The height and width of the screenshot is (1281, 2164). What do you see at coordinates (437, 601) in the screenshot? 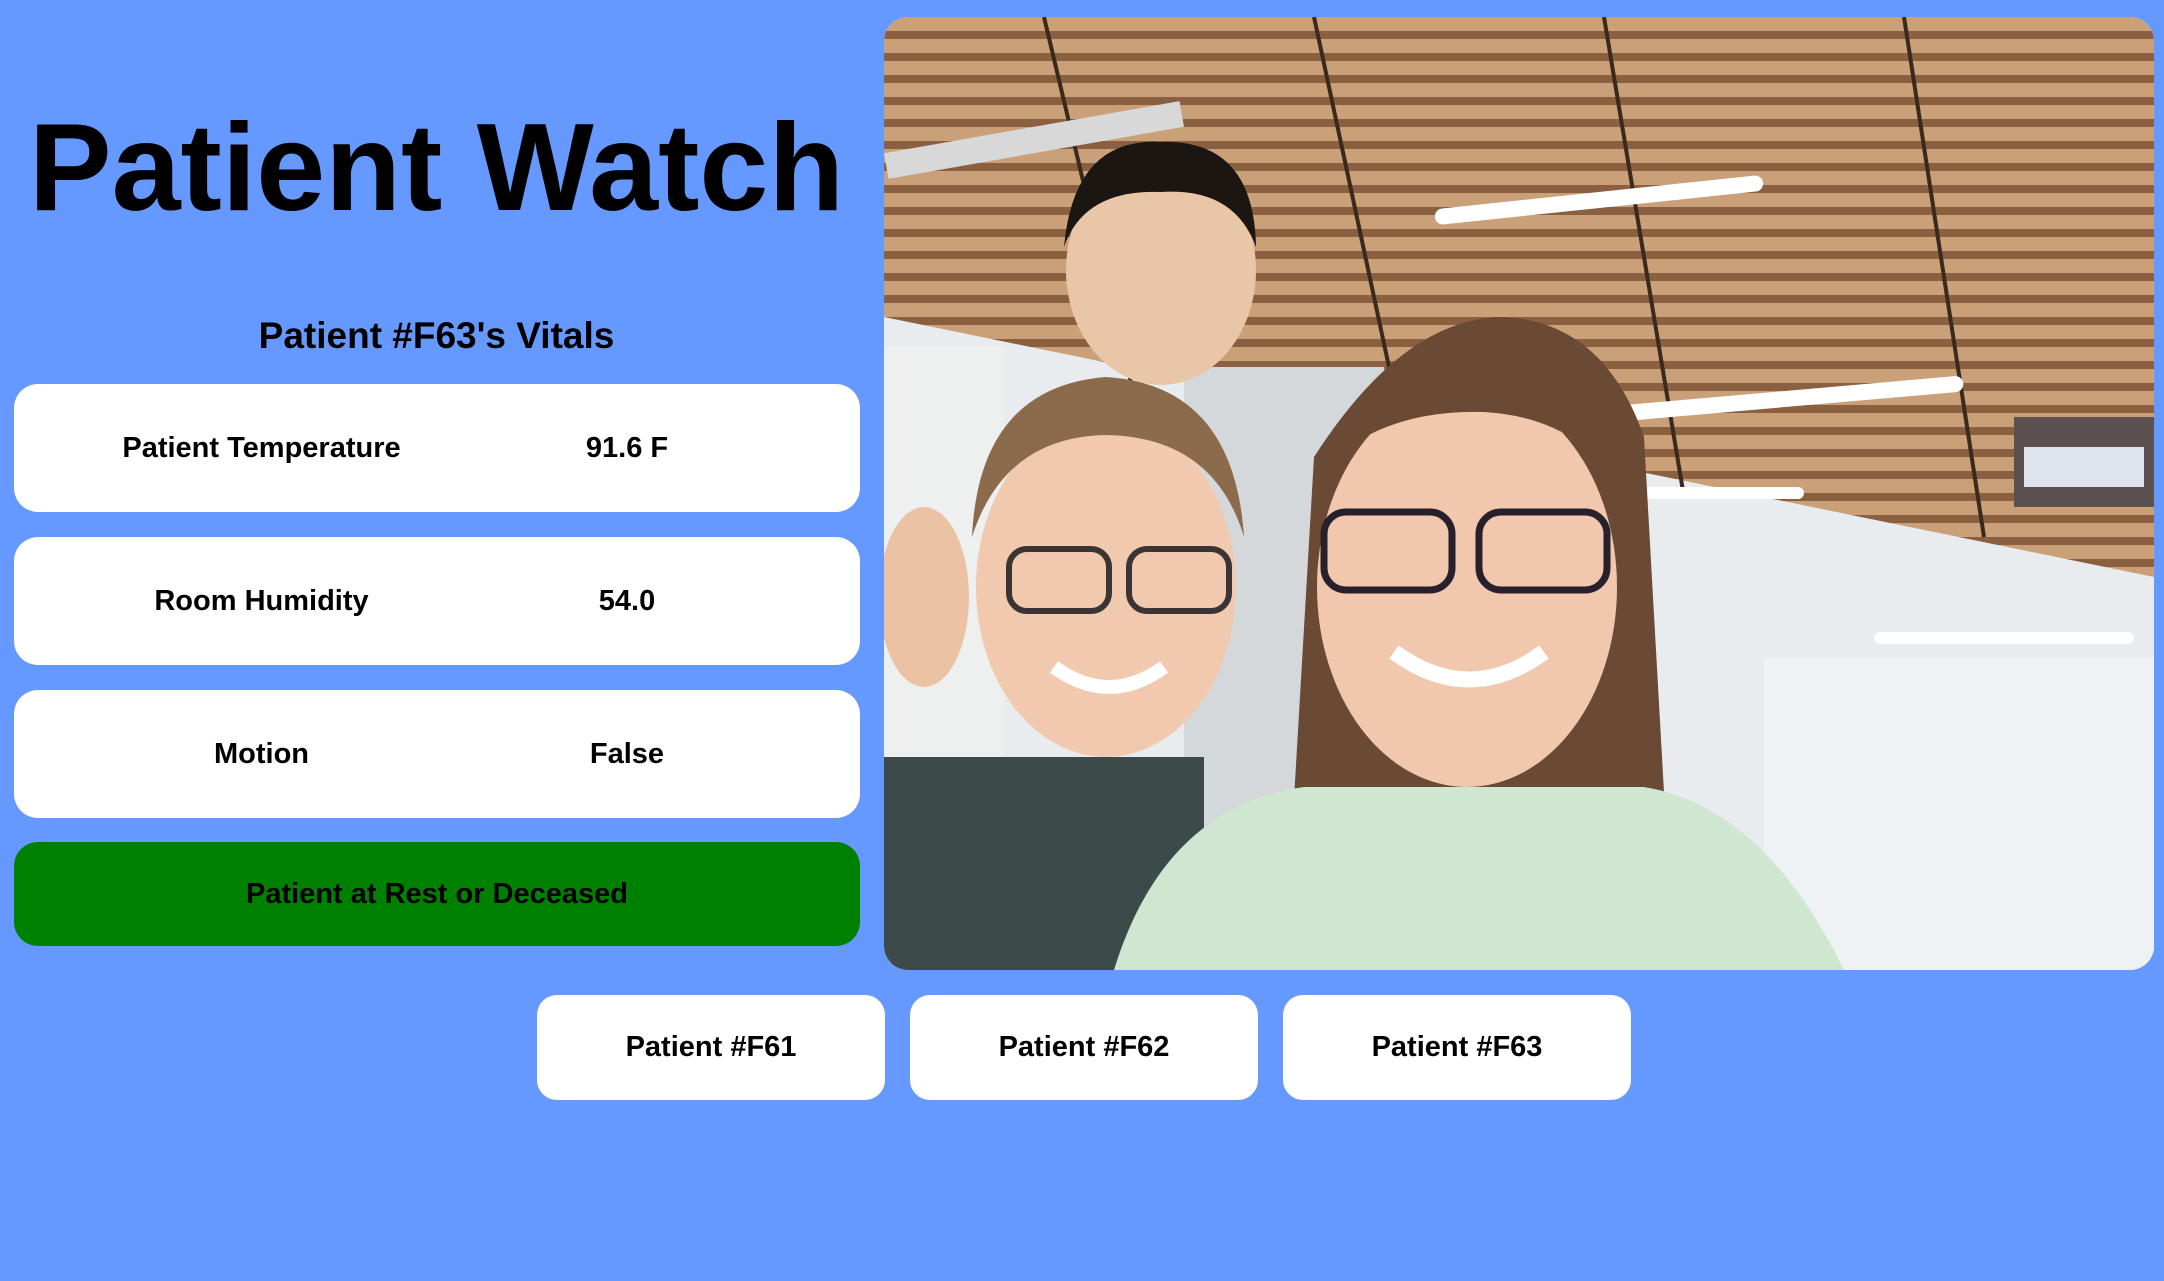
I see `vital-card-humidity: Room Humidity 54.0` at bounding box center [437, 601].